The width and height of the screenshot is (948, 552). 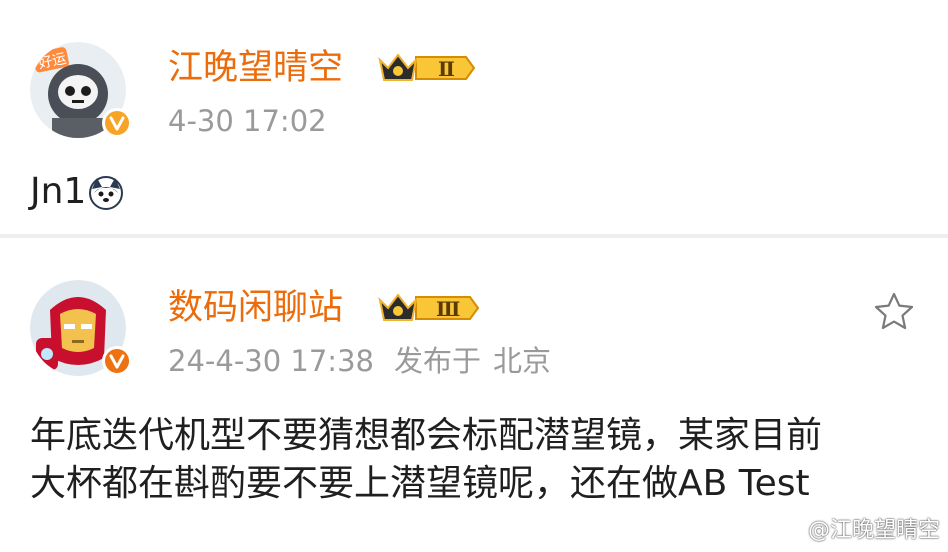 What do you see at coordinates (426, 435) in the screenshot?
I see `post-text-line-1: 年底迭代机型不要猜想都会标配潜望镜，某家目前` at bounding box center [426, 435].